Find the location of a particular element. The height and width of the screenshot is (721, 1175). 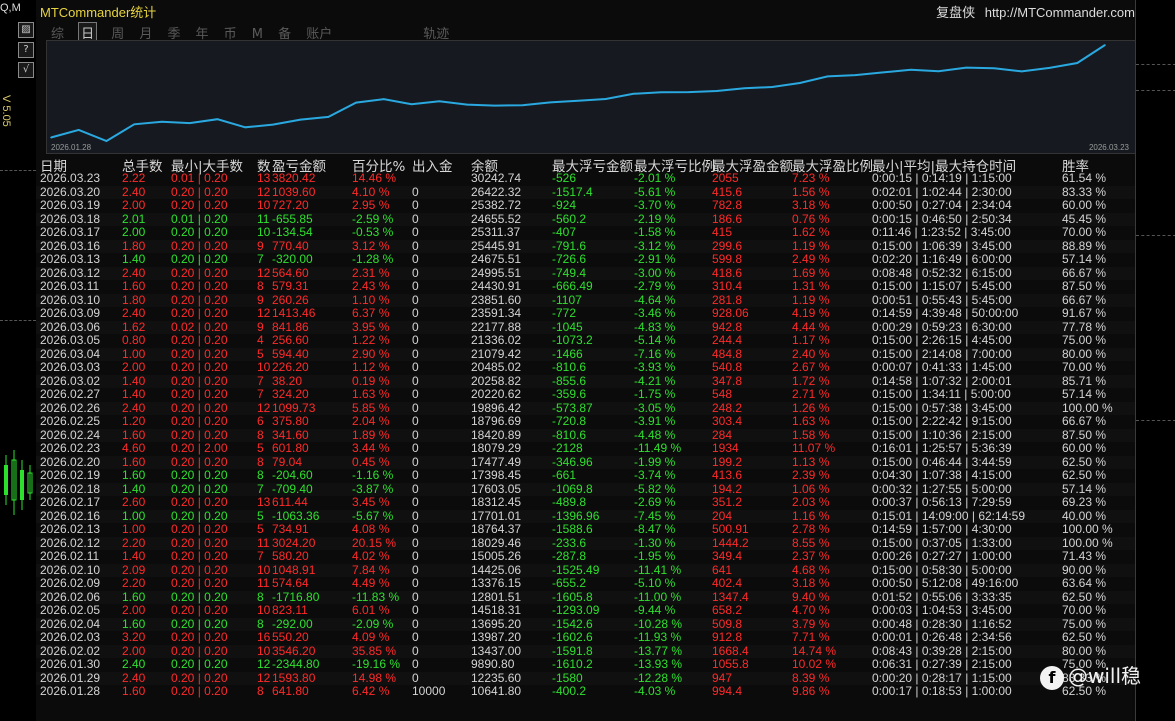

cell-count: 16 is located at coordinates (264, 637).